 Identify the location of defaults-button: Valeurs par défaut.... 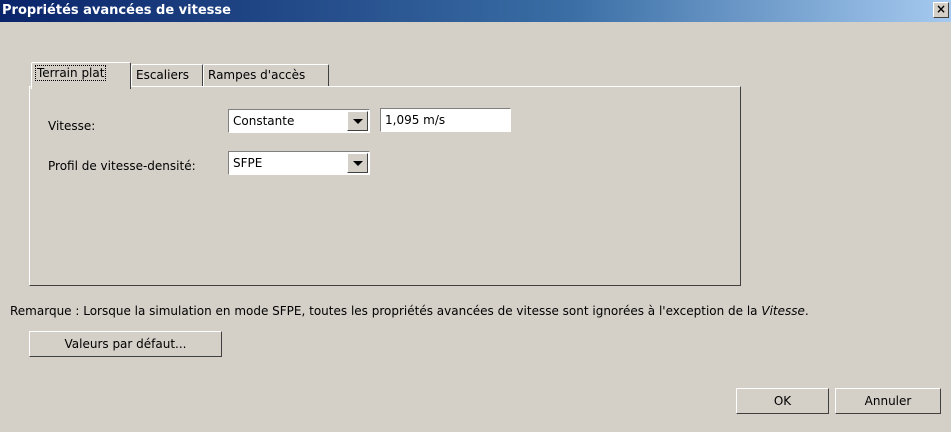
(125, 344).